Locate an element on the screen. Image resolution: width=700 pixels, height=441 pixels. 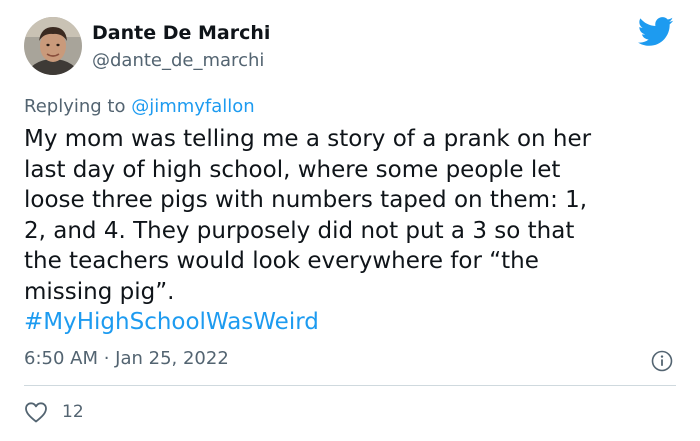
reply-prefix: Replying to is located at coordinates (78, 106).